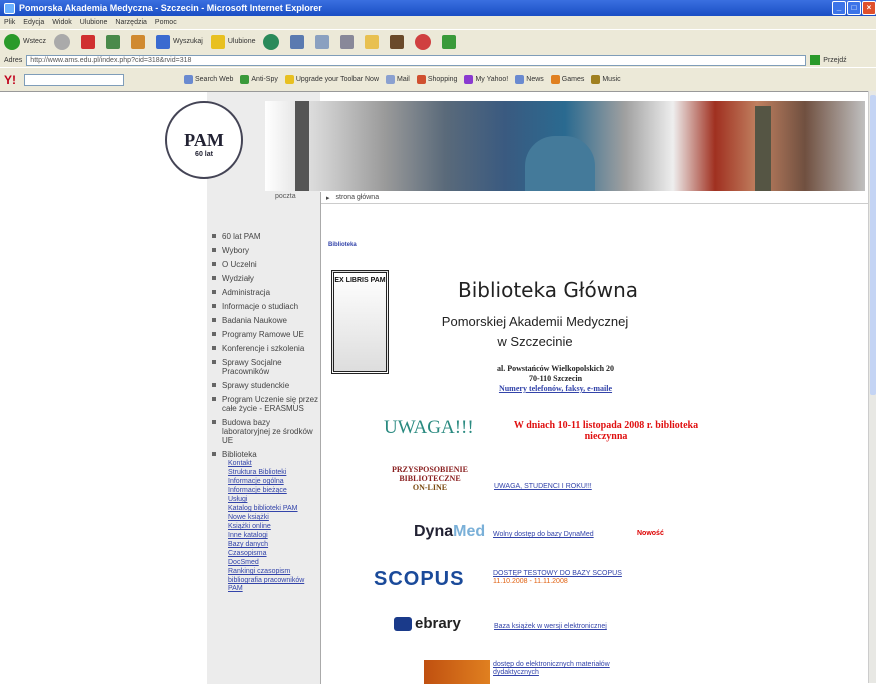 The image size is (876, 684). What do you see at coordinates (272, 41) in the screenshot?
I see `media-button` at bounding box center [272, 41].